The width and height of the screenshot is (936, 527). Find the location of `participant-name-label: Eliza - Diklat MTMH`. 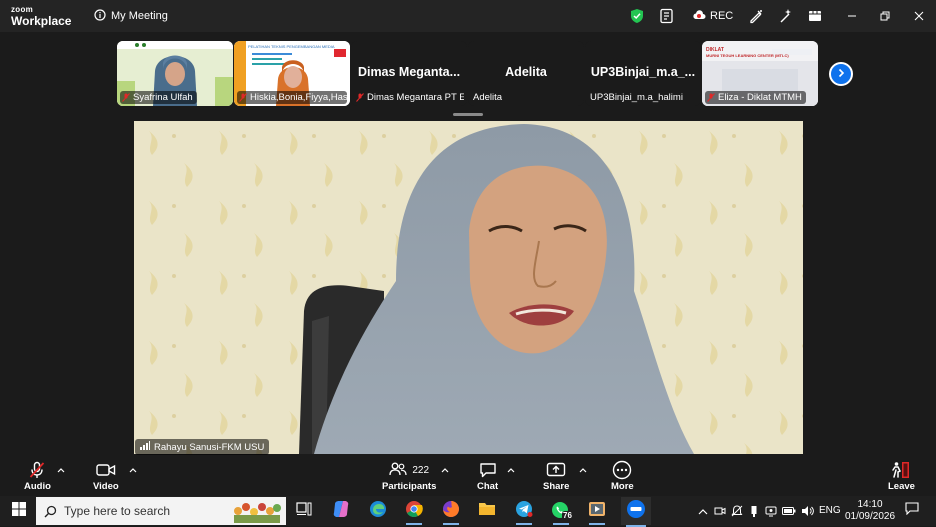

participant-name-label: Eliza - Diklat MTMH is located at coordinates (755, 97).